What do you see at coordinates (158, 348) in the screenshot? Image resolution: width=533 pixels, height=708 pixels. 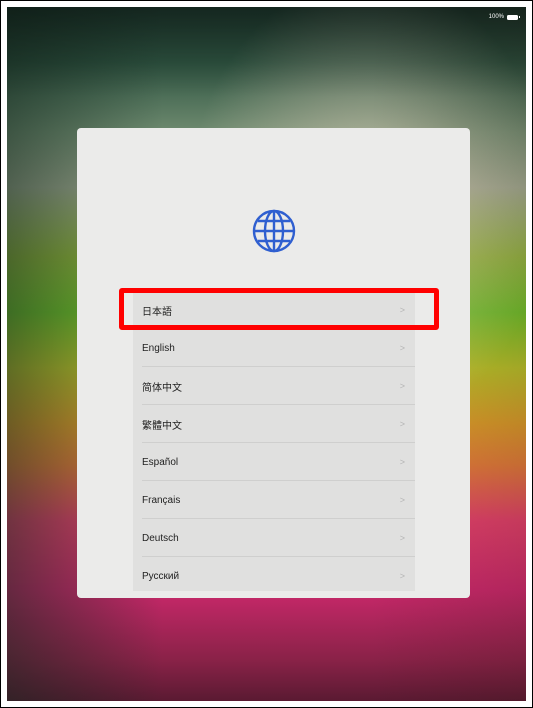 I see `language-label: English` at bounding box center [158, 348].